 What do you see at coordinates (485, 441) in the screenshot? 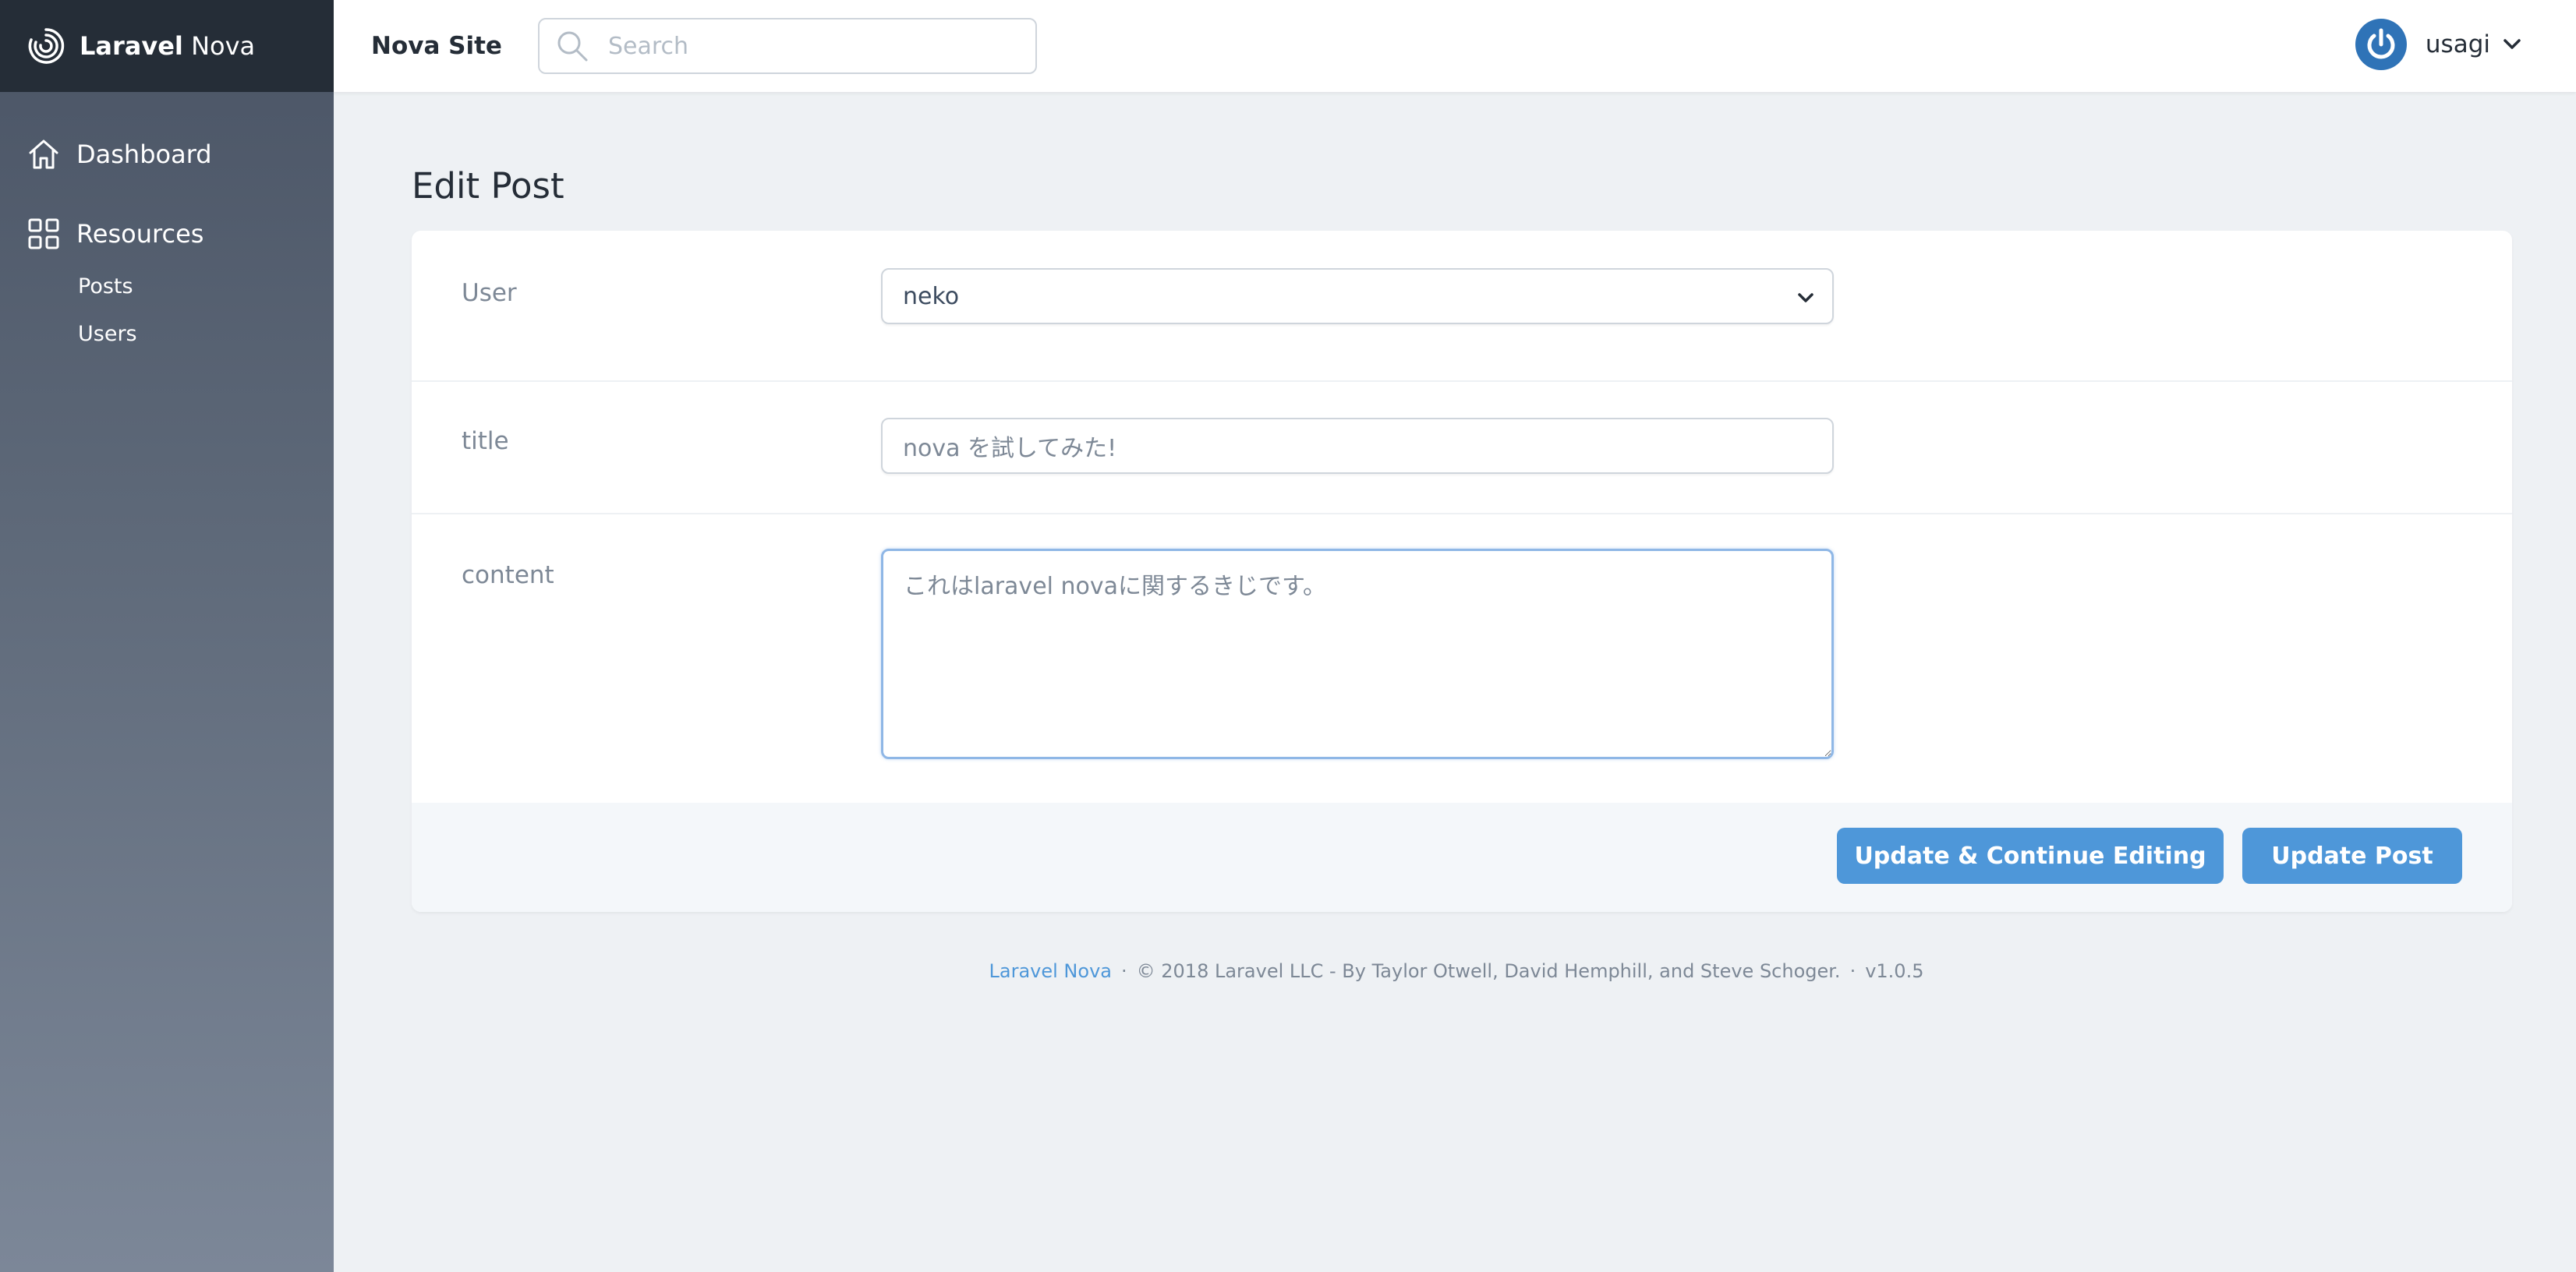
I see `title-field-label: title` at bounding box center [485, 441].